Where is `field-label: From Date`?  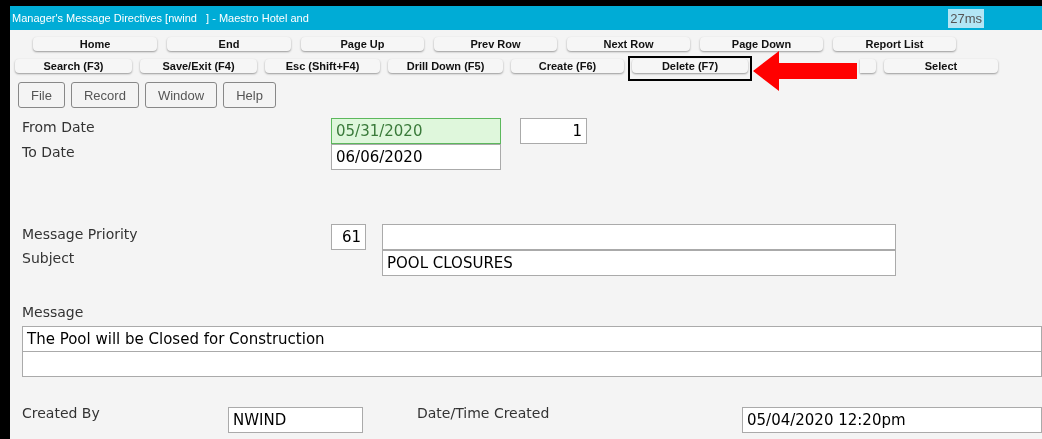 field-label: From Date is located at coordinates (58, 127).